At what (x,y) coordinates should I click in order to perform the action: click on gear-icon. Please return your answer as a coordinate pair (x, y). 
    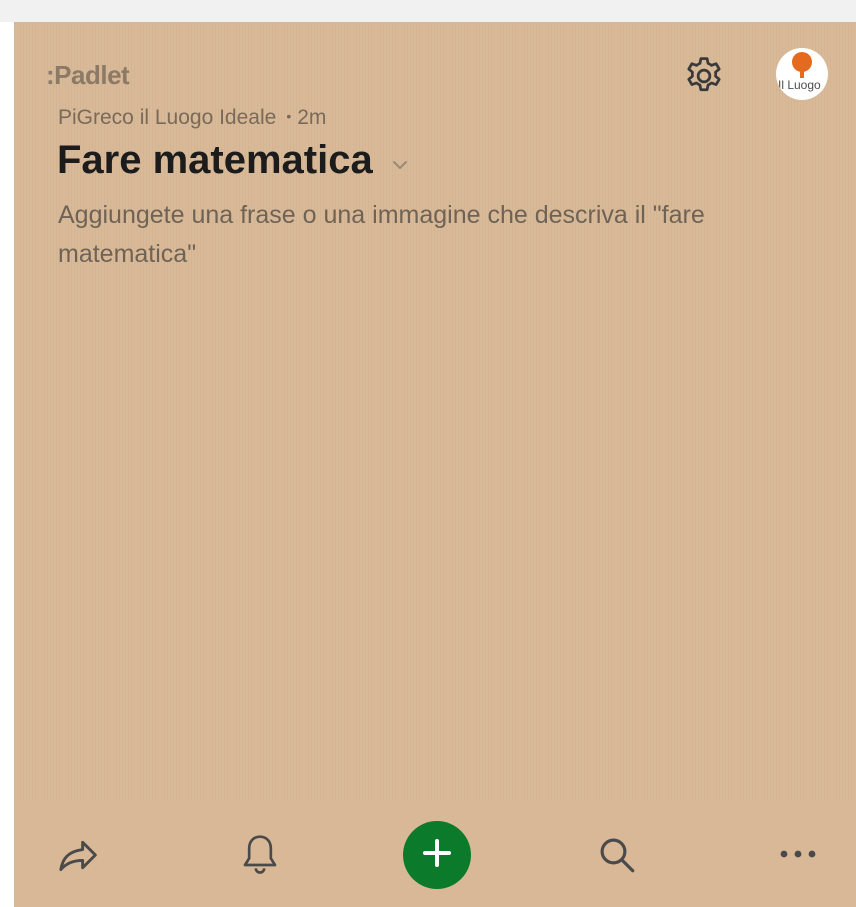
    Looking at the image, I should click on (704, 78).